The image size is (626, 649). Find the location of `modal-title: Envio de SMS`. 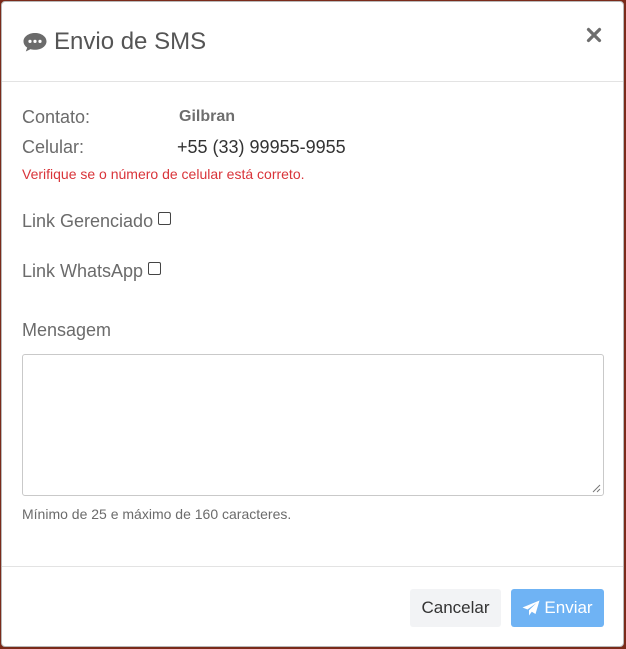

modal-title: Envio de SMS is located at coordinates (130, 41).